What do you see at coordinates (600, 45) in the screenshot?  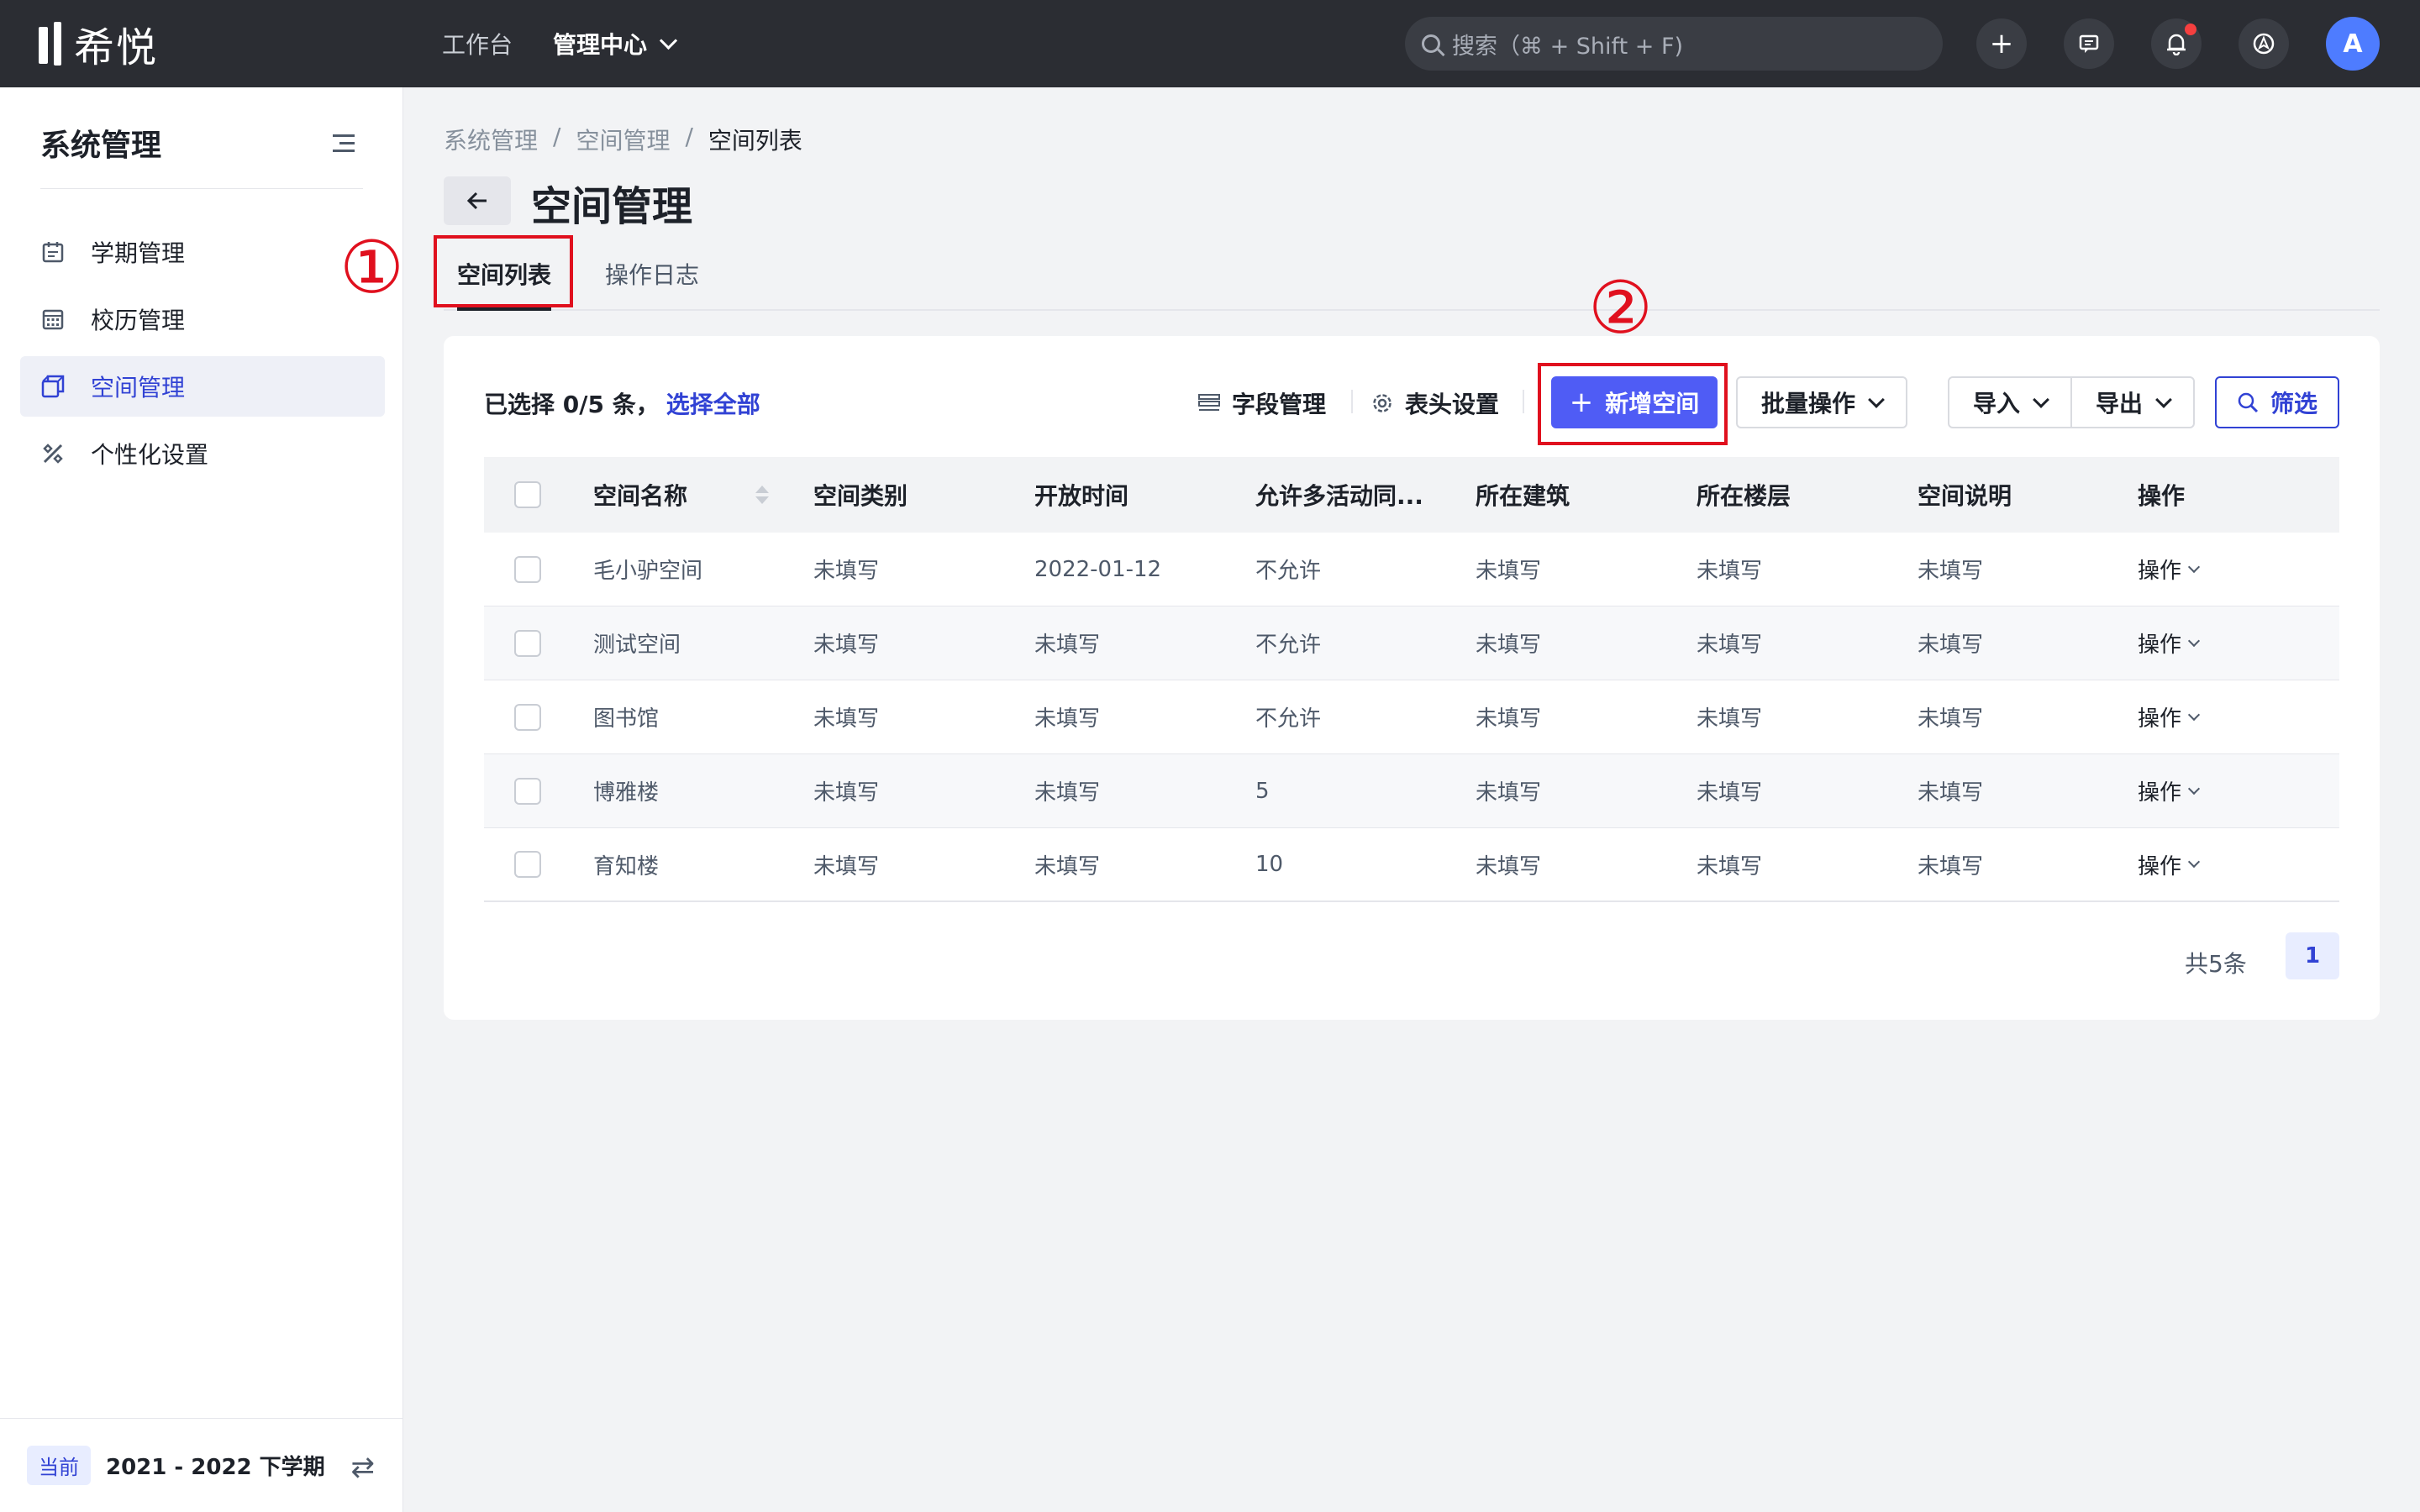 I see `nav-admin-center-label: 管理中心` at bounding box center [600, 45].